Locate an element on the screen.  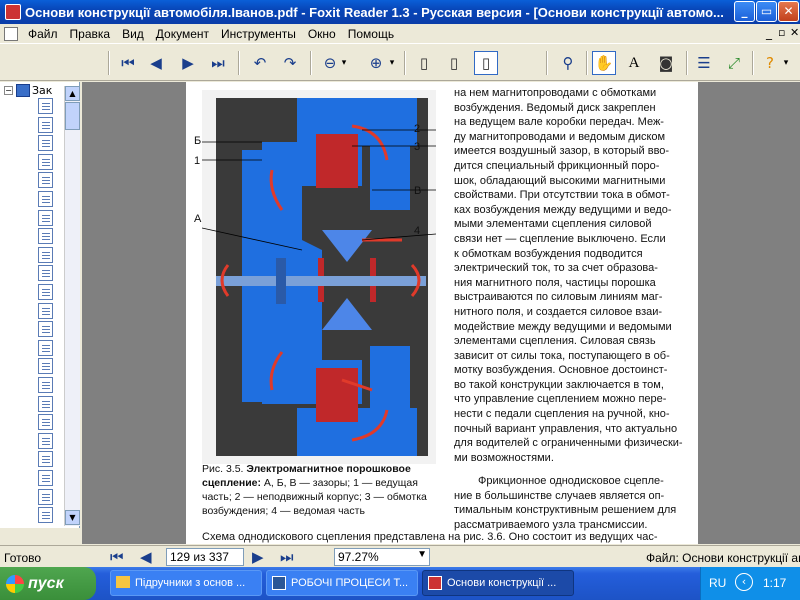
left-panel-scrollbar: ▲ ▼ is located at coordinates (72, 306).